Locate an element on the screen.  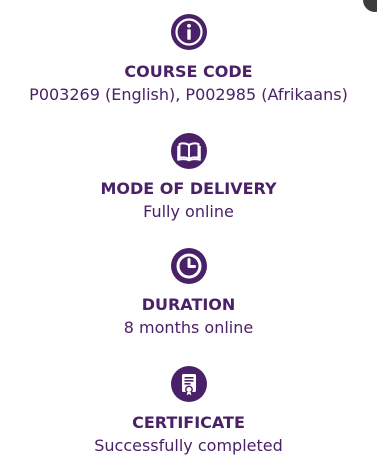
course-code-value: P003269 (English), P002985 (Afrikaans) is located at coordinates (188, 94).